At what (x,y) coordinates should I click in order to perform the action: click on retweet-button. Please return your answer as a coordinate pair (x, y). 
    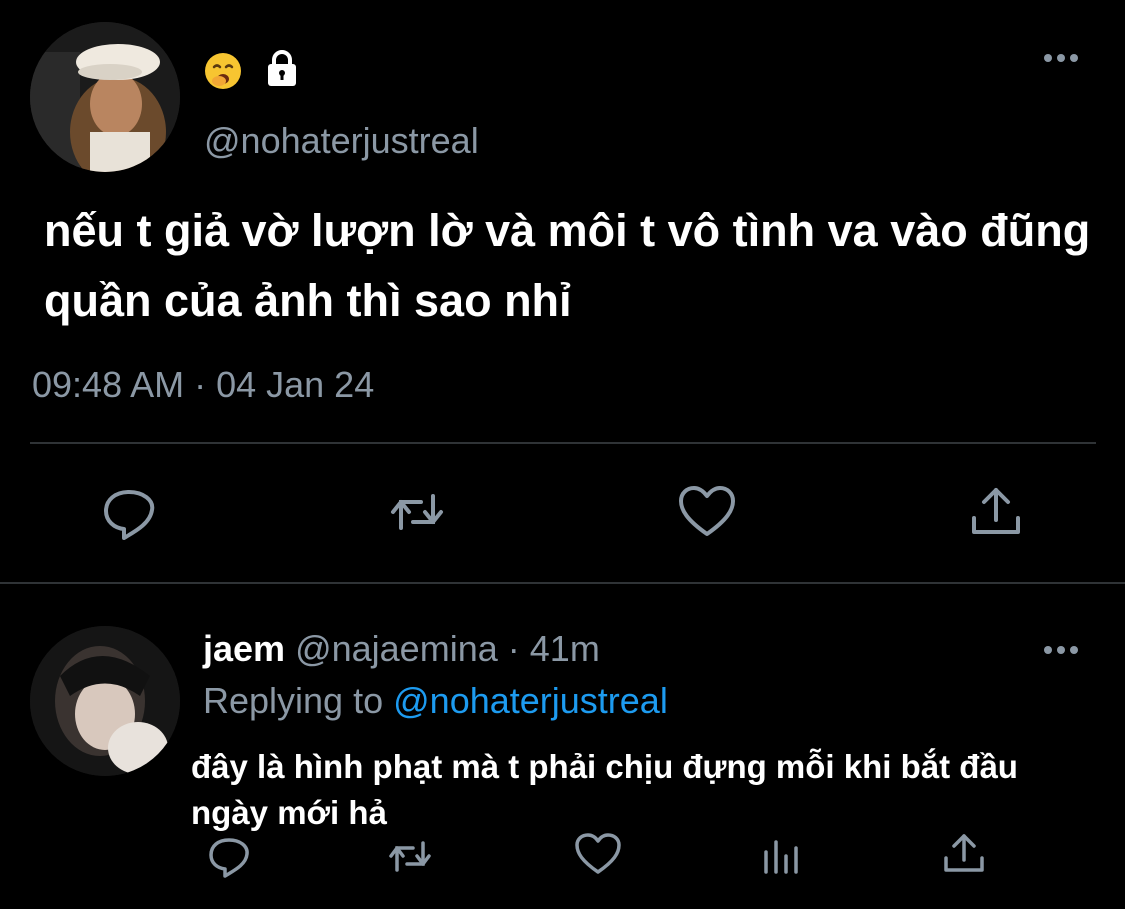
    Looking at the image, I should click on (417, 514).